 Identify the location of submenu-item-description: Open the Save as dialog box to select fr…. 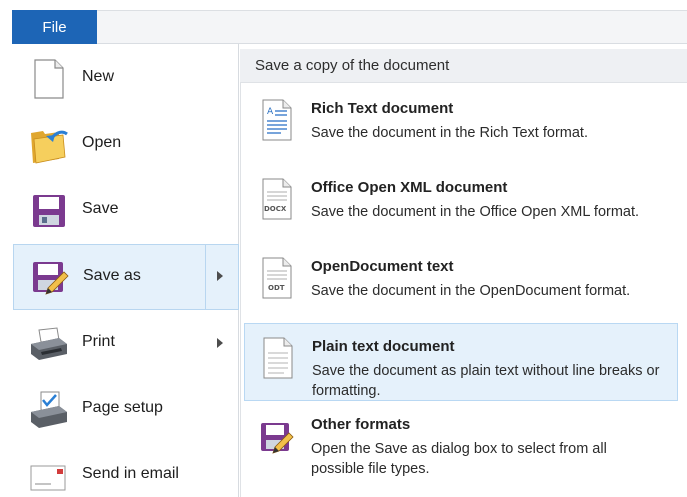
(459, 459).